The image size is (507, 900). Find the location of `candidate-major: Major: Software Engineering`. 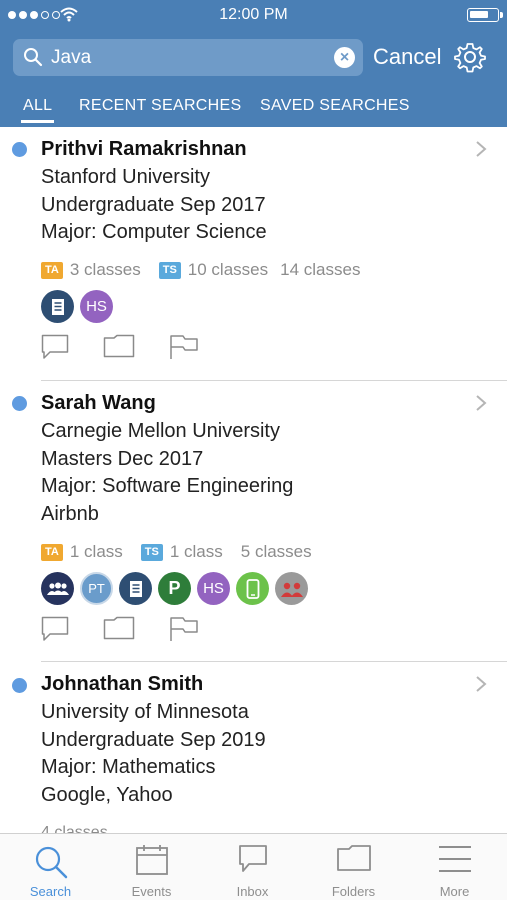

candidate-major: Major: Software Engineering is located at coordinates (167, 486).